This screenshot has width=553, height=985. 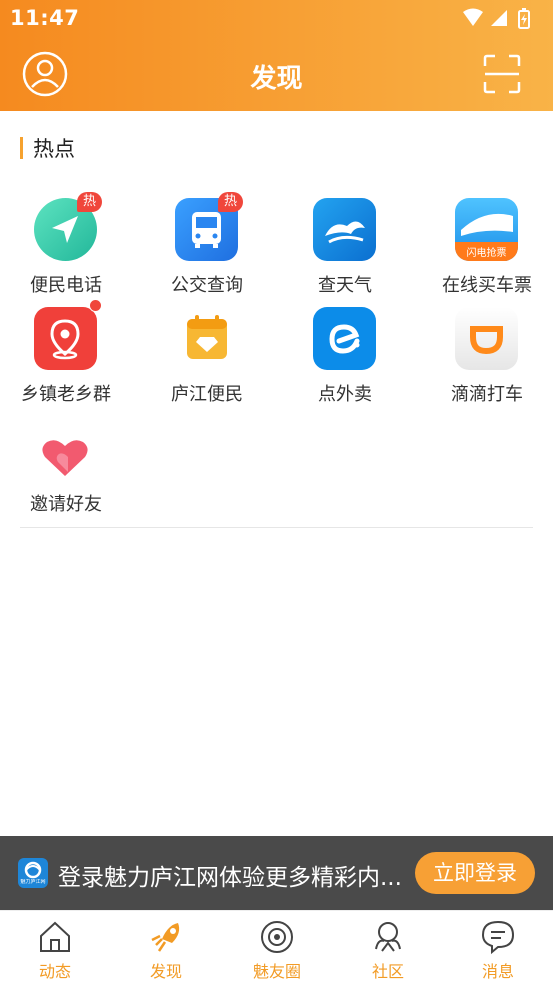 I want to click on community-icon, so click(x=388, y=937).